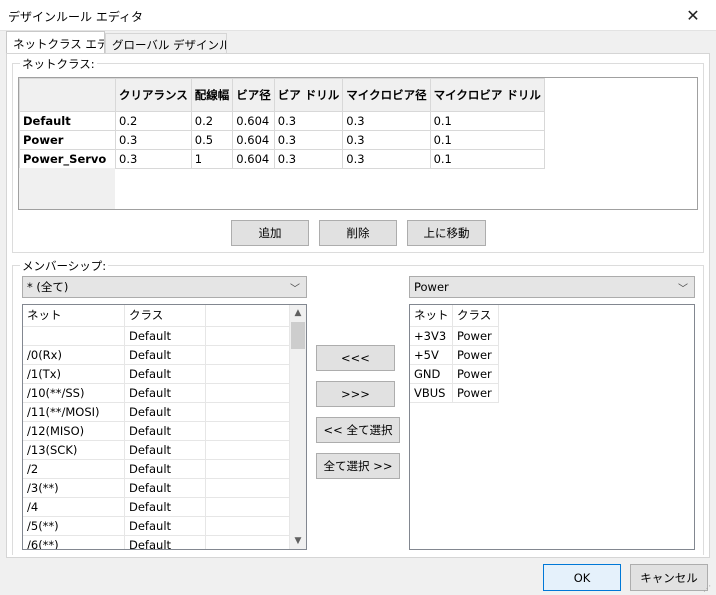 Image resolution: width=716 pixels, height=595 pixels. What do you see at coordinates (74, 469) in the screenshot?
I see `net-name: /2` at bounding box center [74, 469].